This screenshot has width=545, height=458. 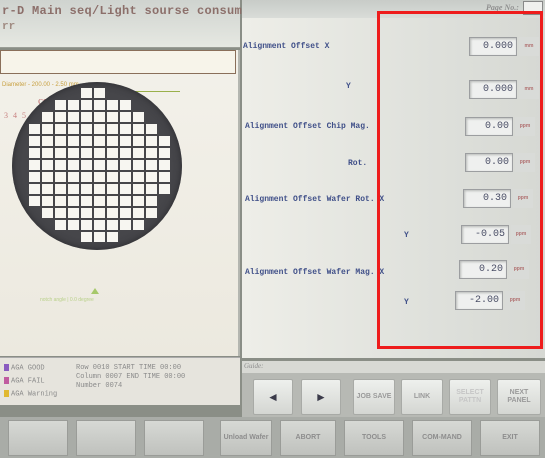 What do you see at coordinates (308, 438) in the screenshot?
I see `abort-button: ABORT` at bounding box center [308, 438].